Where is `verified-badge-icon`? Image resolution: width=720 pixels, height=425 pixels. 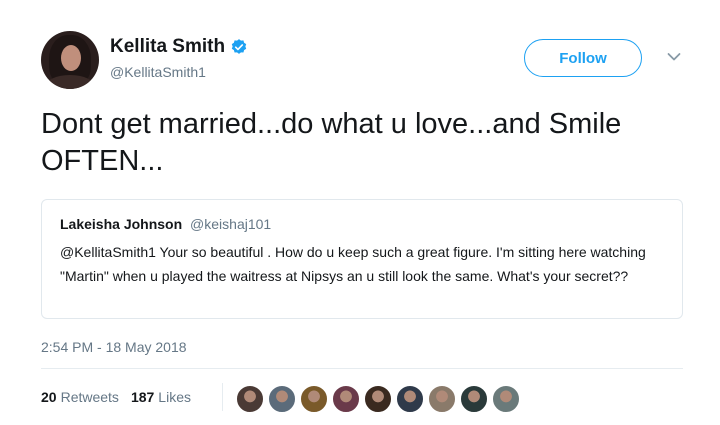 verified-badge-icon is located at coordinates (239, 46).